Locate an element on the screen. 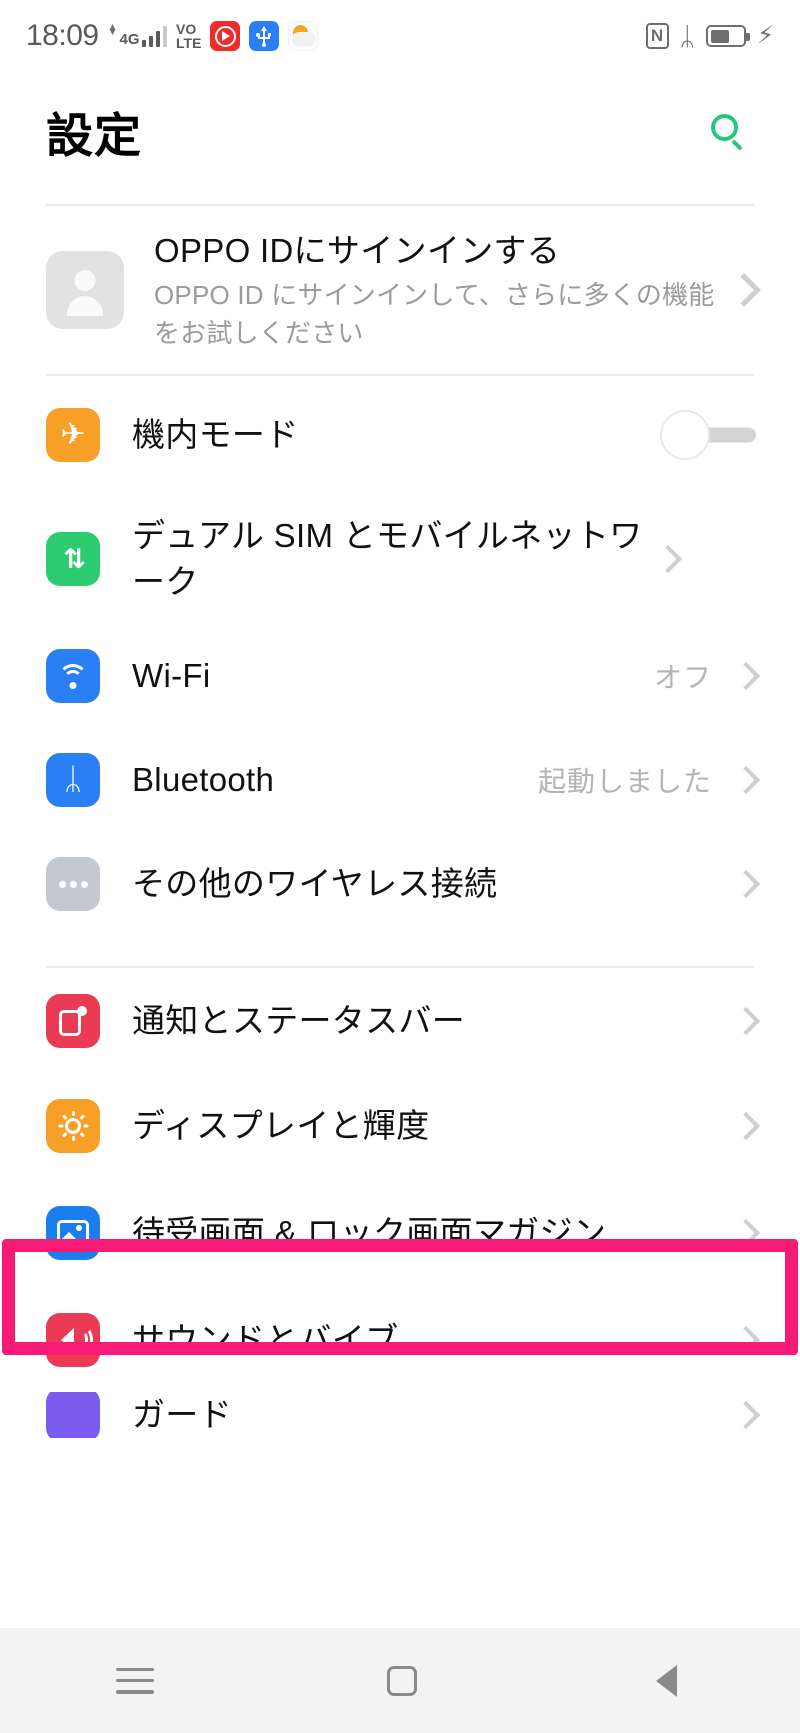  row-other-wireless: その他のワイヤレス接続 is located at coordinates (400, 884).